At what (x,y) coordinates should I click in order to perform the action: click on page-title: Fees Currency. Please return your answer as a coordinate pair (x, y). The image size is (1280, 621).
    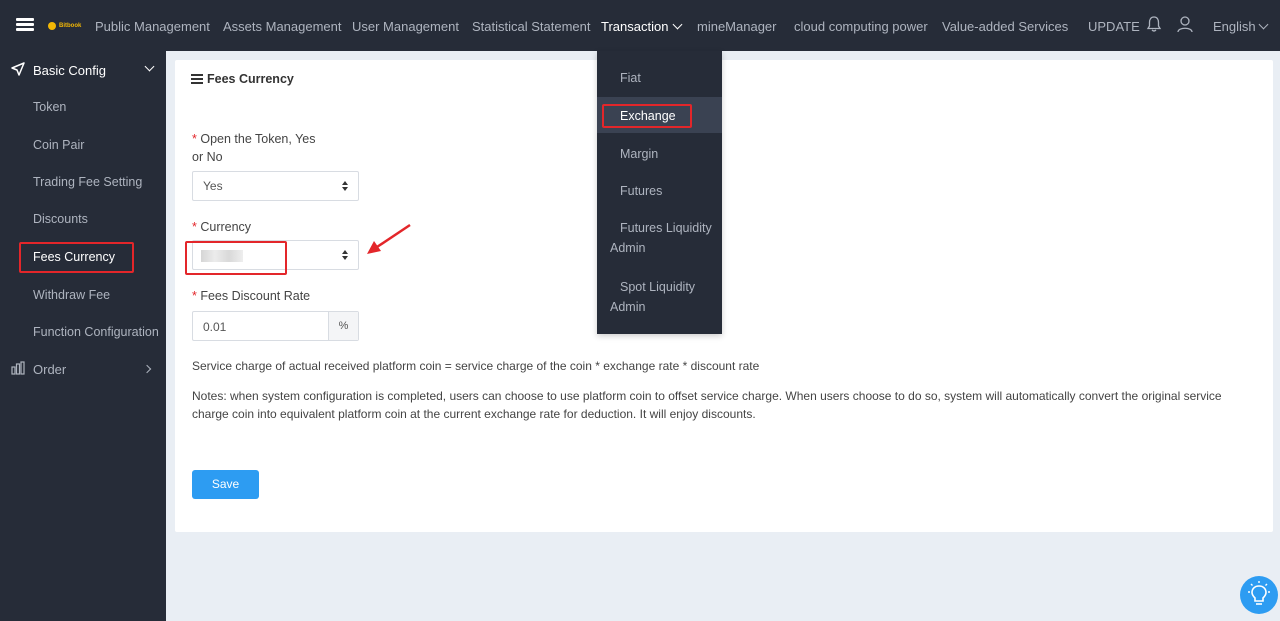
    Looking at the image, I should click on (242, 79).